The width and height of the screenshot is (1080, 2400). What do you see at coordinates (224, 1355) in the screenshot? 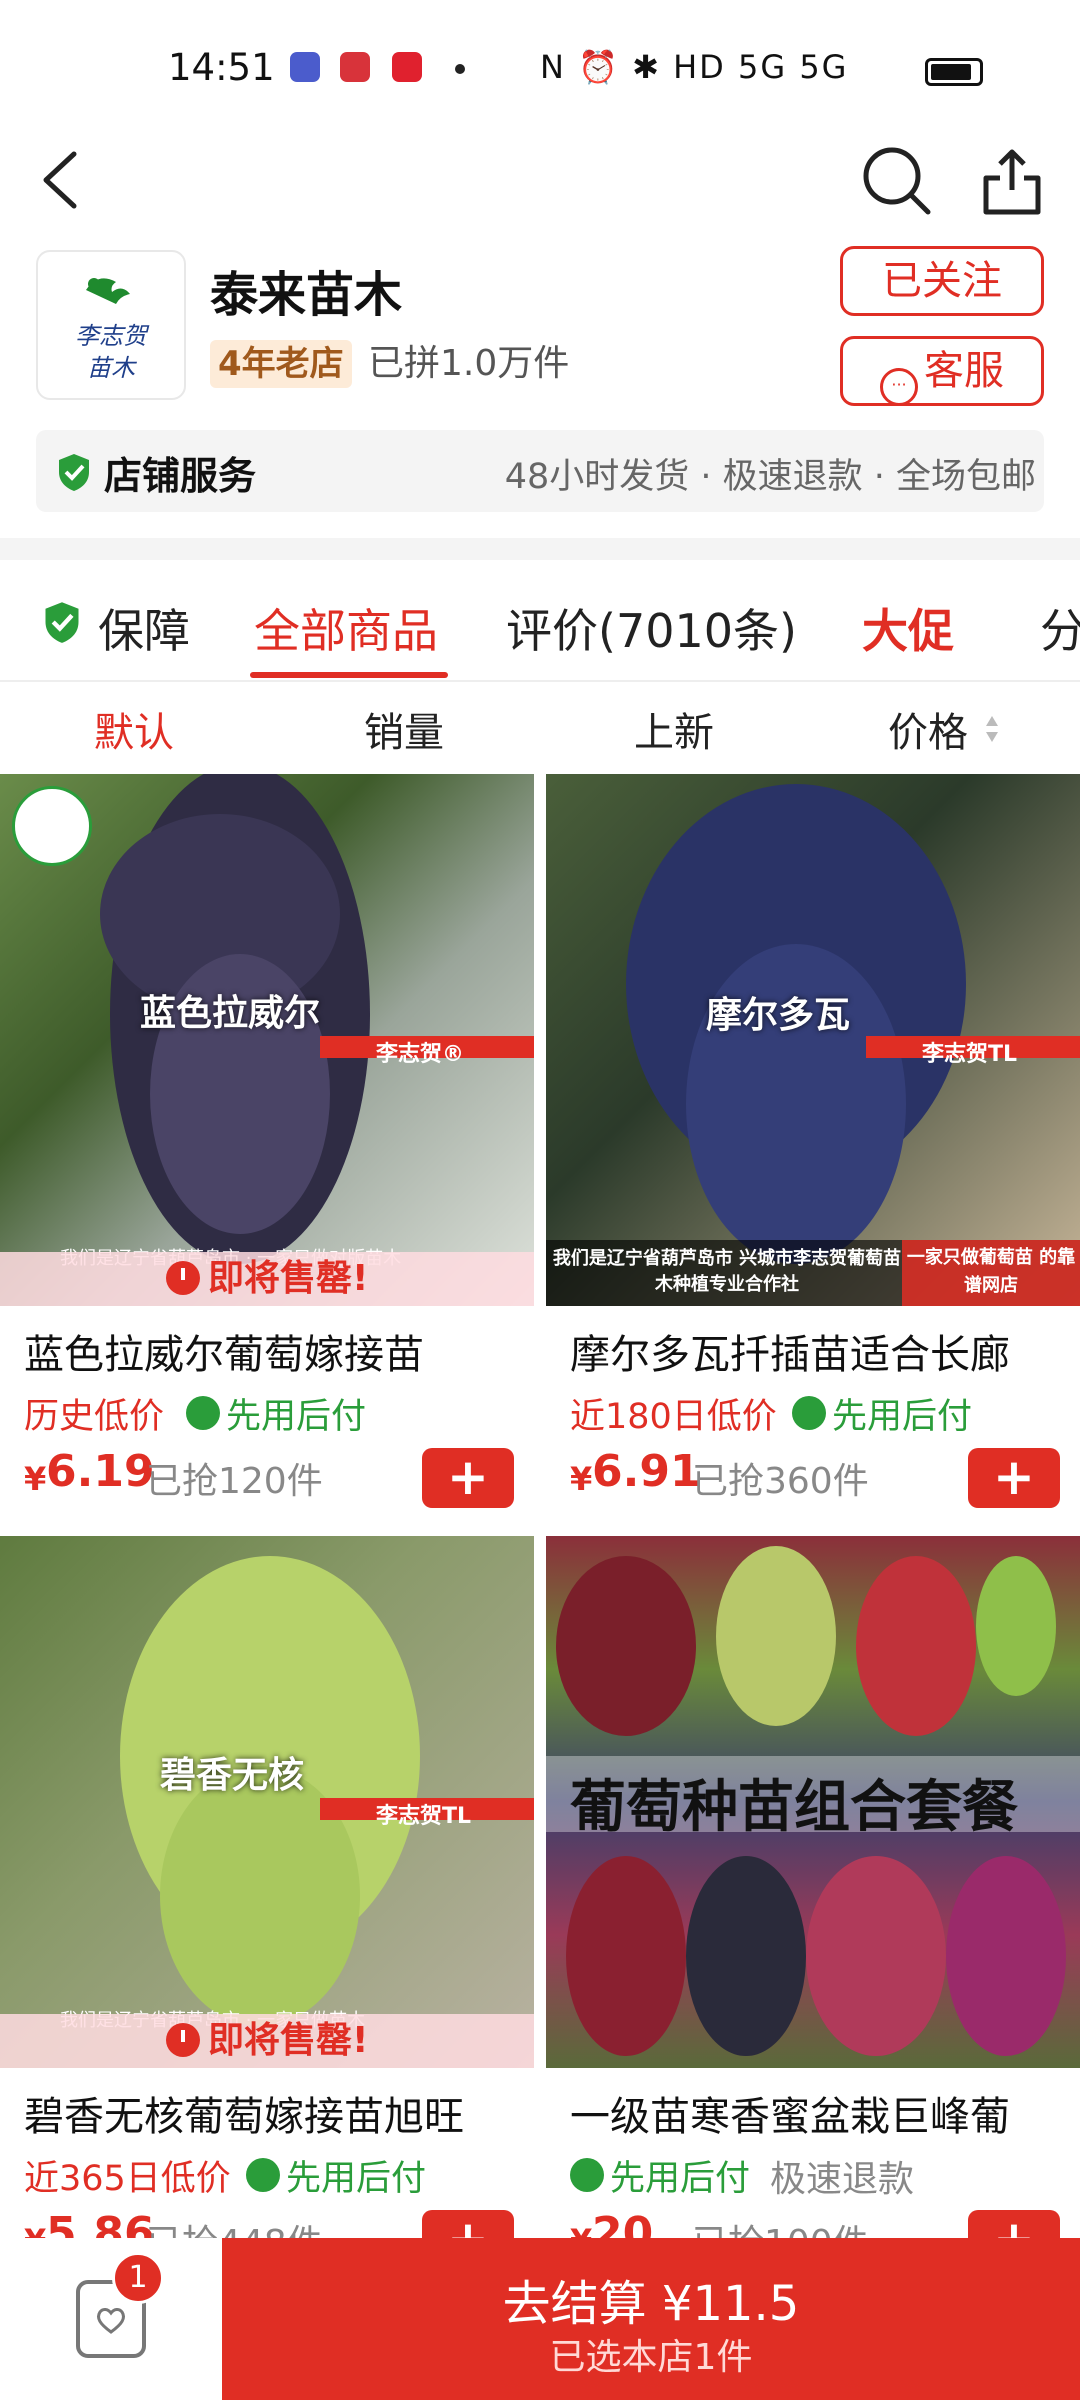
I see `product-title: 蓝色拉威尔葡萄嫁接苗` at bounding box center [224, 1355].